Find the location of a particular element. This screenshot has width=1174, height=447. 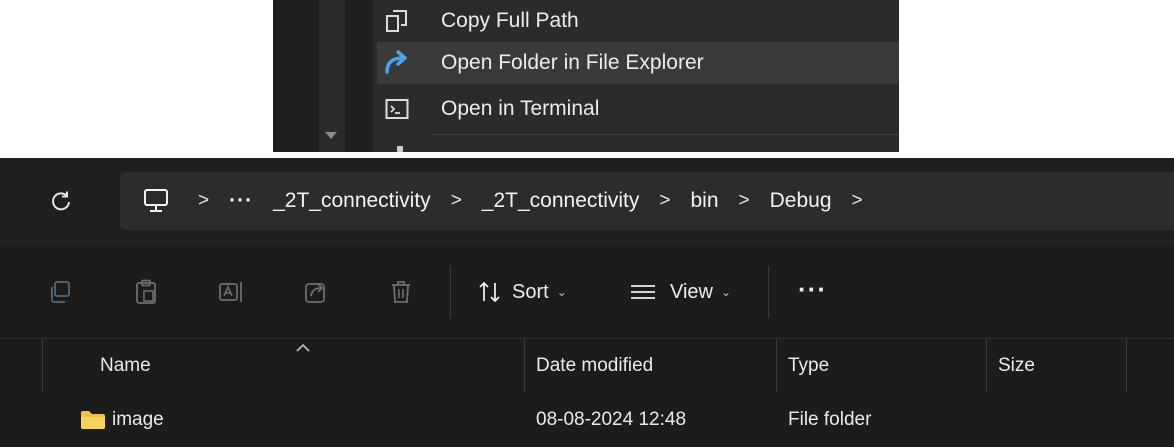

open-folder-arrow-icon is located at coordinates (397, 63).